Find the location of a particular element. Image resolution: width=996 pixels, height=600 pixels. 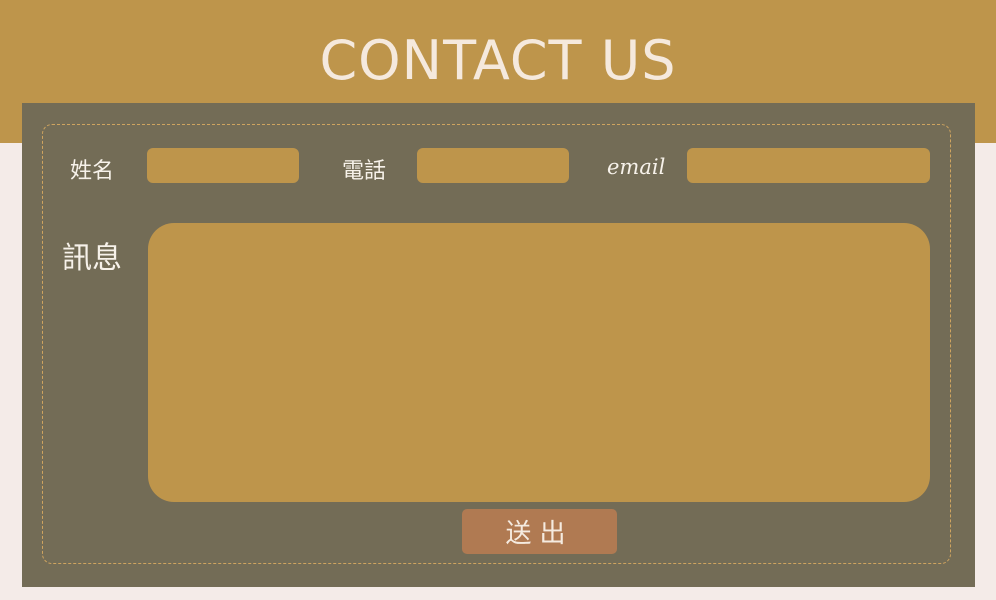

phone-label: 電話 is located at coordinates (364, 171).